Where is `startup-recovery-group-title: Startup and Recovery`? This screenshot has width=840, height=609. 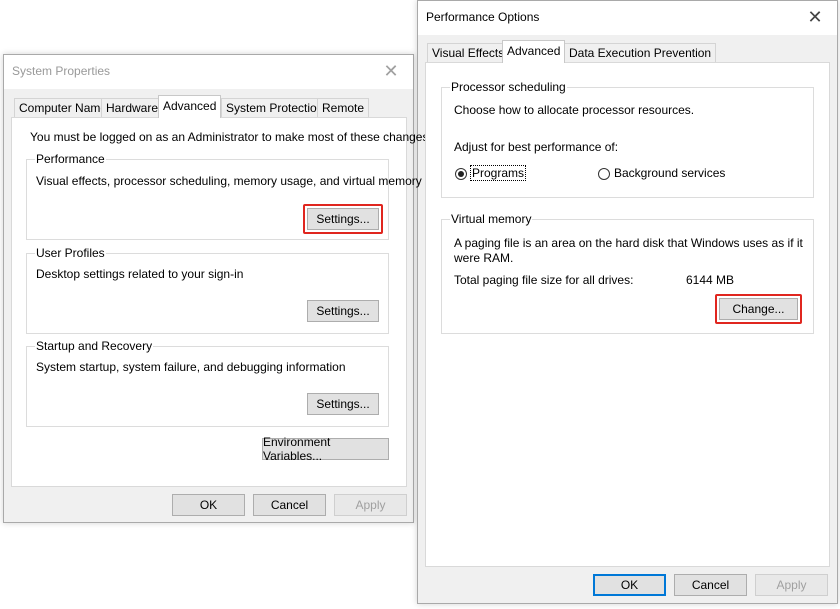
startup-recovery-group-title: Startup and Recovery is located at coordinates (94, 346).